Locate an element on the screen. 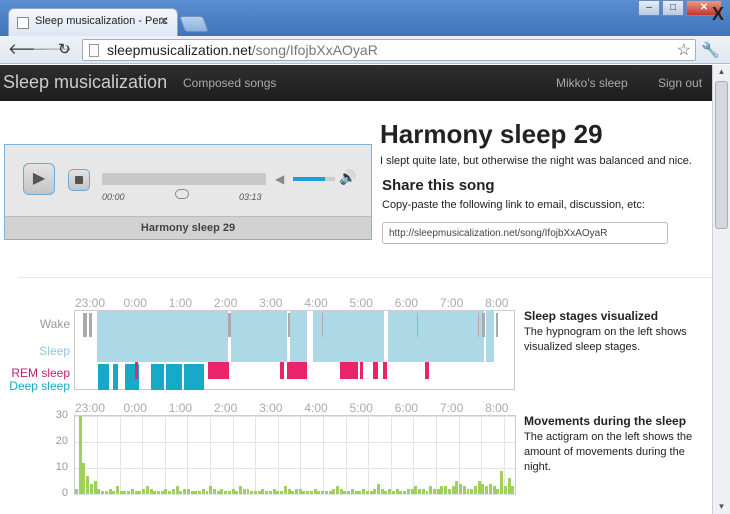 This screenshot has height=514, width=730. url-domain: sleepmusicalization.net is located at coordinates (179, 50).